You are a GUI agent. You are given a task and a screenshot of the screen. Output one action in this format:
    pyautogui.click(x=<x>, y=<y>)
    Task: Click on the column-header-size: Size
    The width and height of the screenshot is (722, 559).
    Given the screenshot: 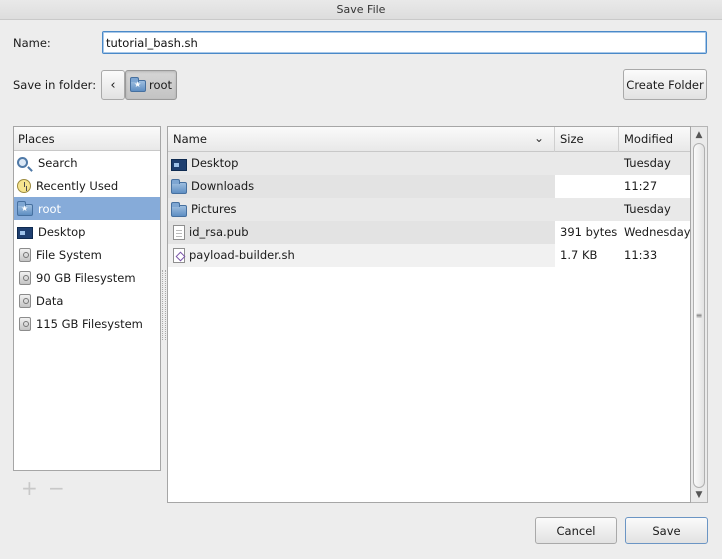 What is the action you would take?
    pyautogui.click(x=587, y=139)
    